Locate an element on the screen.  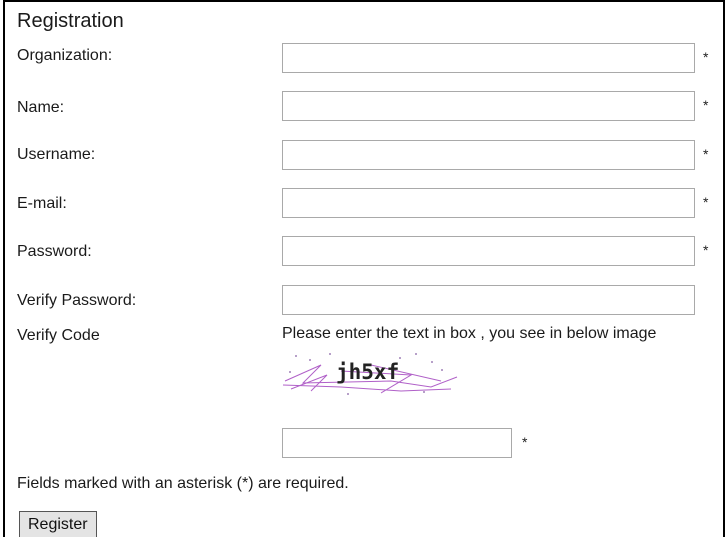
verify-password-label: Verify Password: is located at coordinates (77, 300).